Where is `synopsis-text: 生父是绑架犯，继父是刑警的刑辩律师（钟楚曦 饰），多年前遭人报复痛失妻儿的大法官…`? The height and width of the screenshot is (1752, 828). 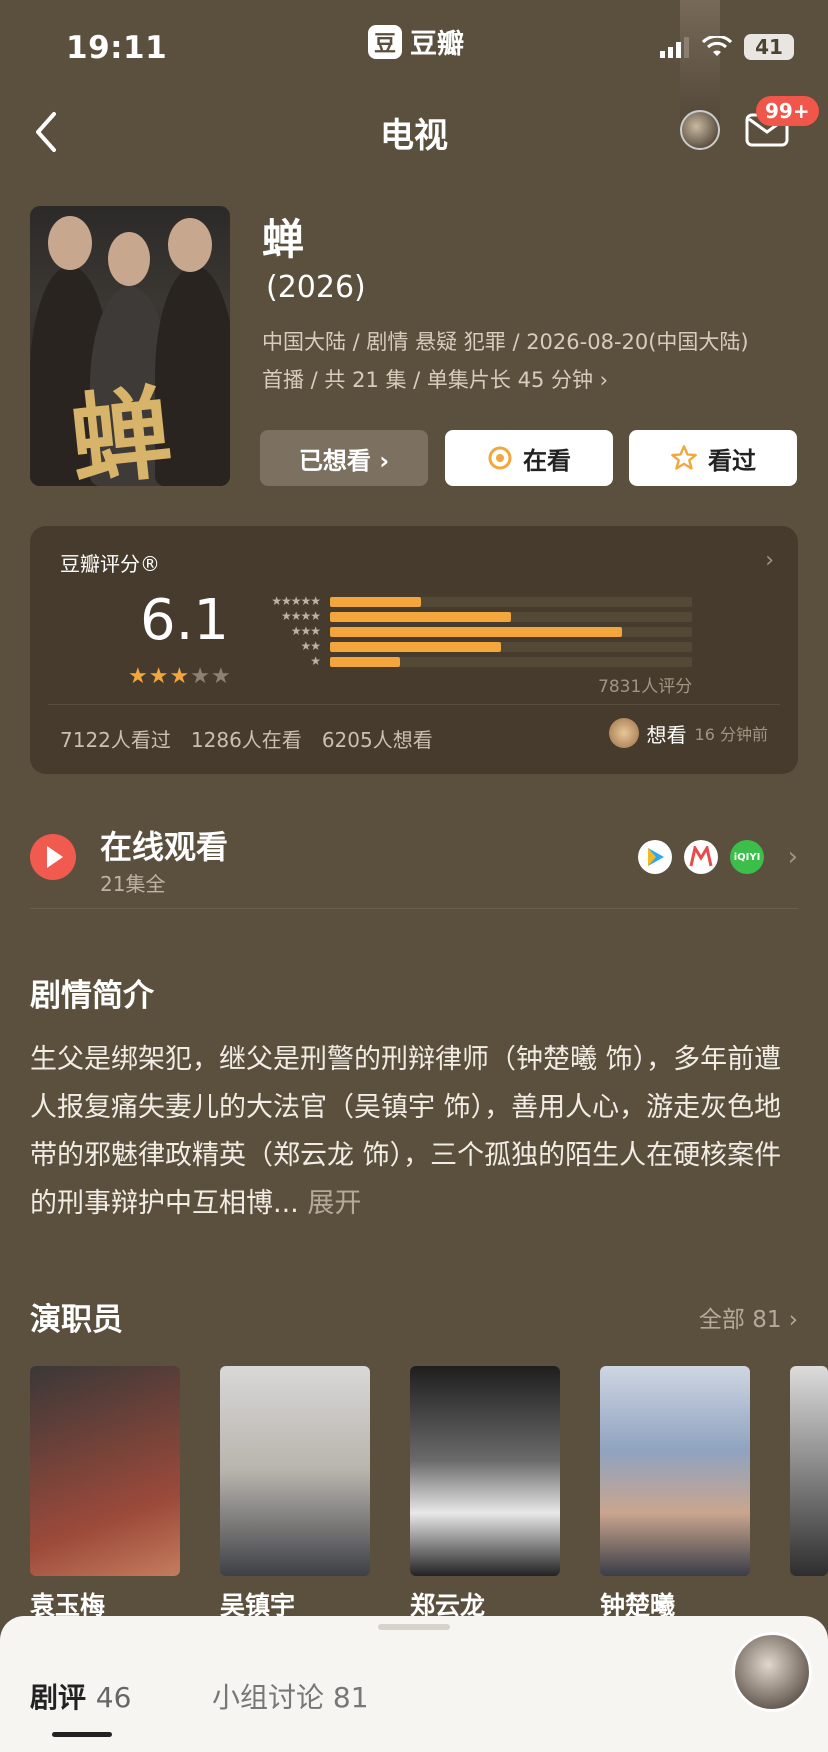 synopsis-text: 生父是绑架犯，继父是刑警的刑辩律师（钟楚曦 饰），多年前遭人报复痛失妻儿的大法官… is located at coordinates (415, 1132).